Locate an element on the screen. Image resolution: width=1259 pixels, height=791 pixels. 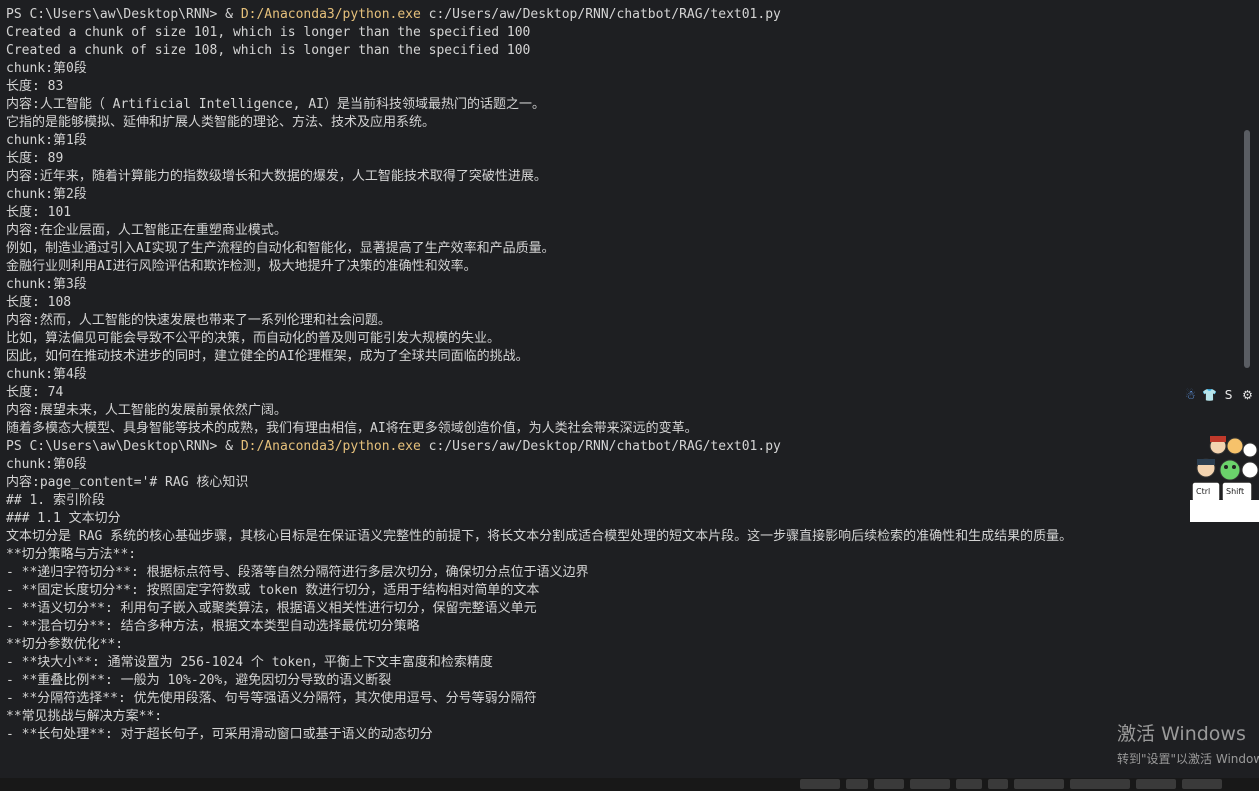
terminal-line: 长度: 101 is located at coordinates (39, 212).